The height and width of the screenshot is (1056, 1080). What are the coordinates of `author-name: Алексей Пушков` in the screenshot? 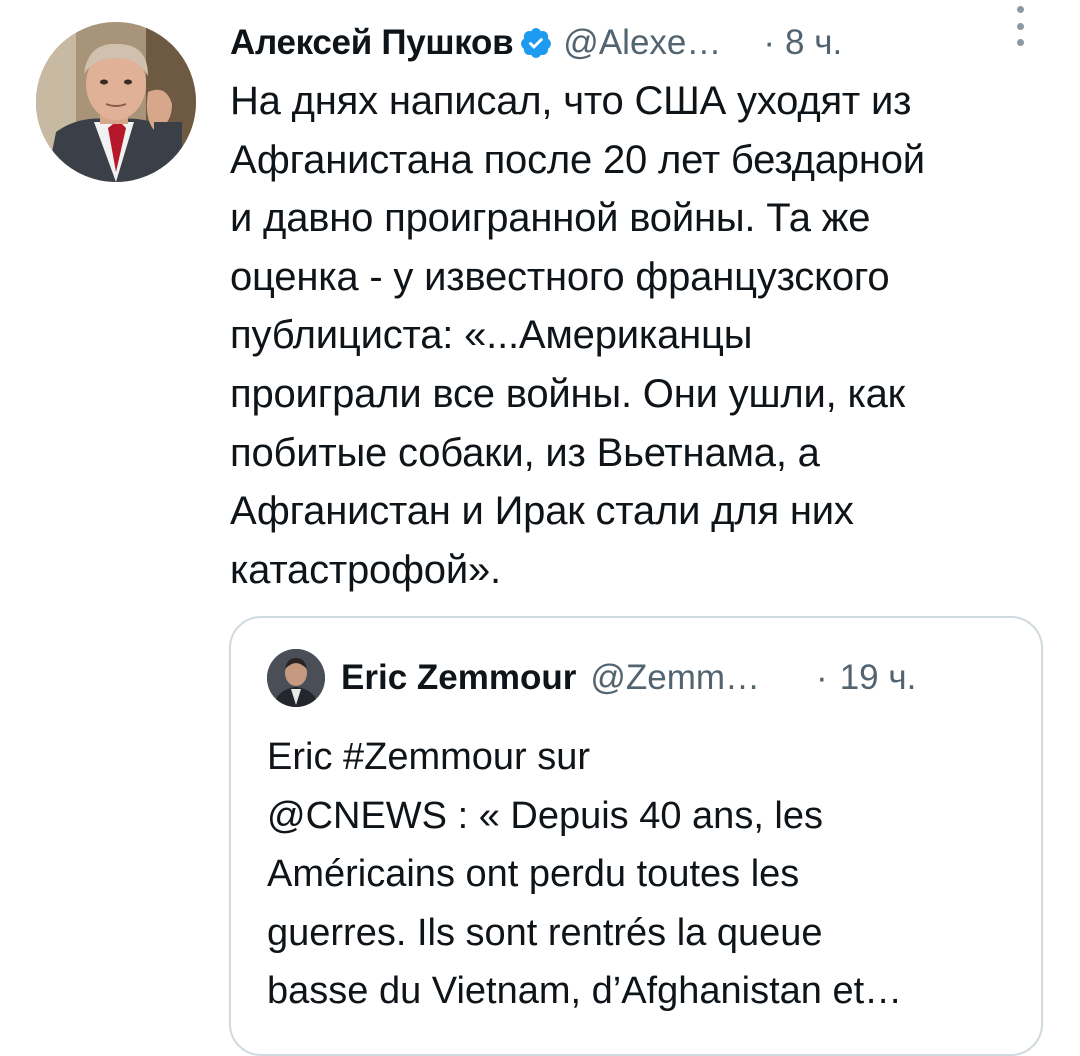 It's located at (372, 43).